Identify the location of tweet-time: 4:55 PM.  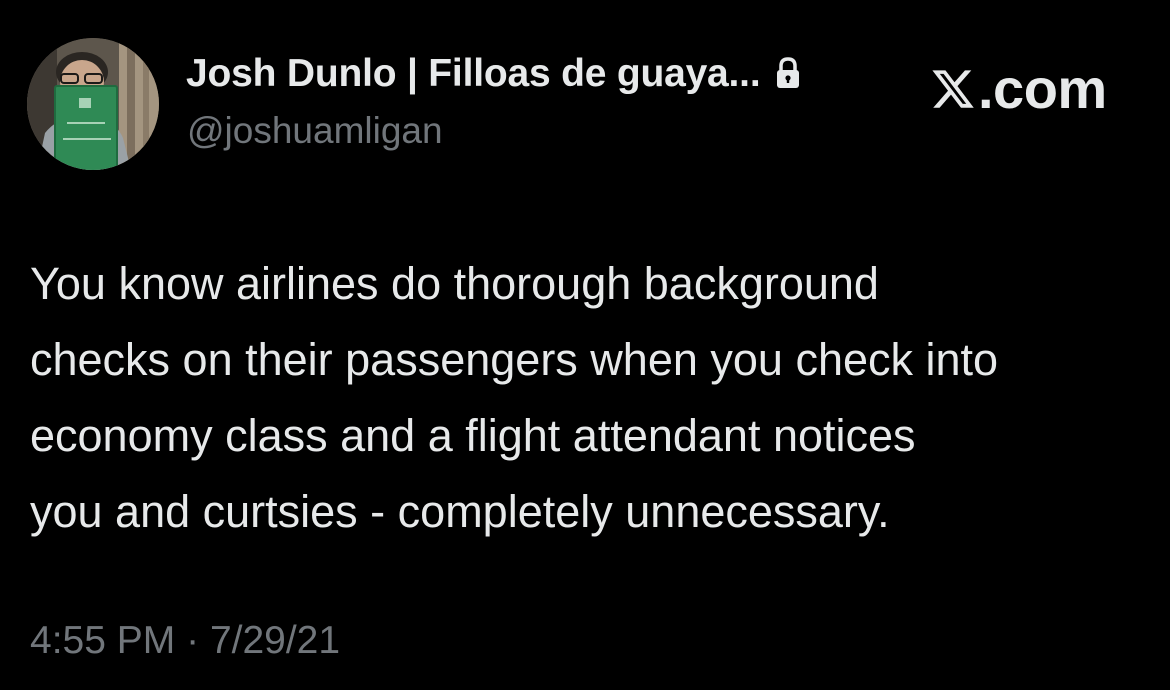
(103, 640).